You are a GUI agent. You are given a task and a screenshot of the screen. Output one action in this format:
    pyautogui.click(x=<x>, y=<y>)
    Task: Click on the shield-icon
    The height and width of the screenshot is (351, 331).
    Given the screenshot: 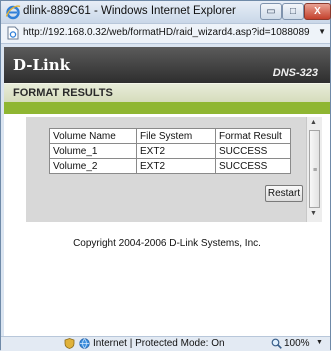 What is the action you would take?
    pyautogui.click(x=69, y=343)
    